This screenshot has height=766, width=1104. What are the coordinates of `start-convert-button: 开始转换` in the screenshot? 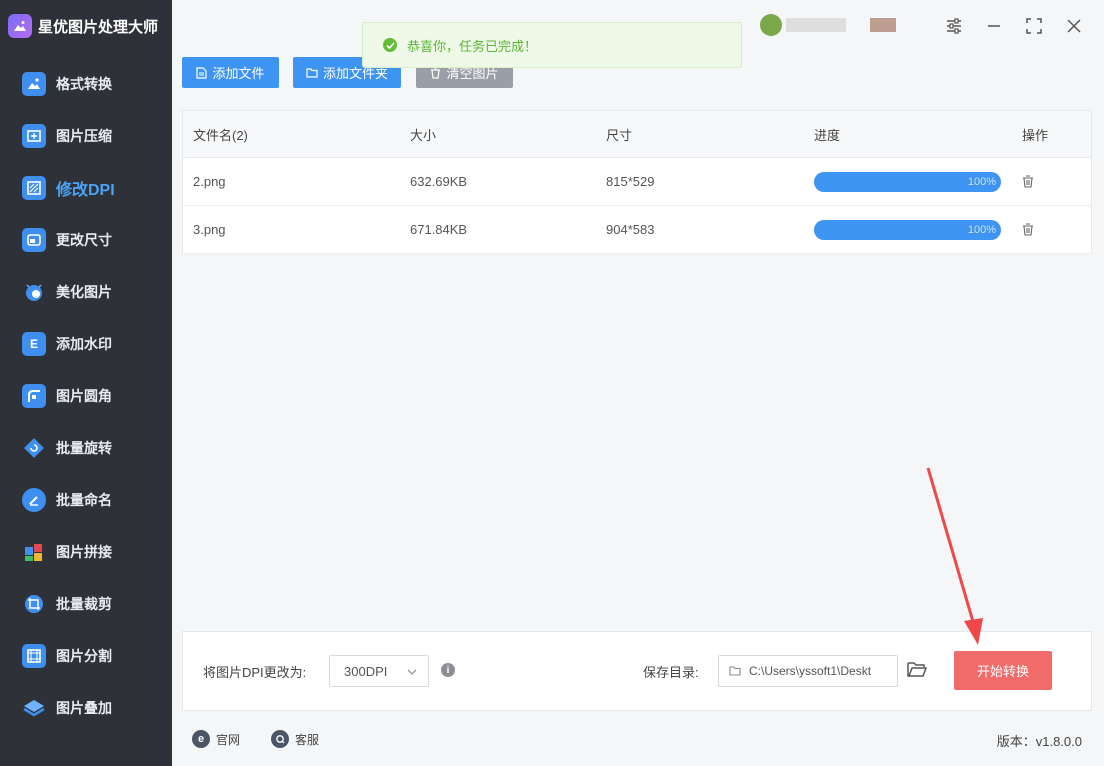 It's located at (1003, 670).